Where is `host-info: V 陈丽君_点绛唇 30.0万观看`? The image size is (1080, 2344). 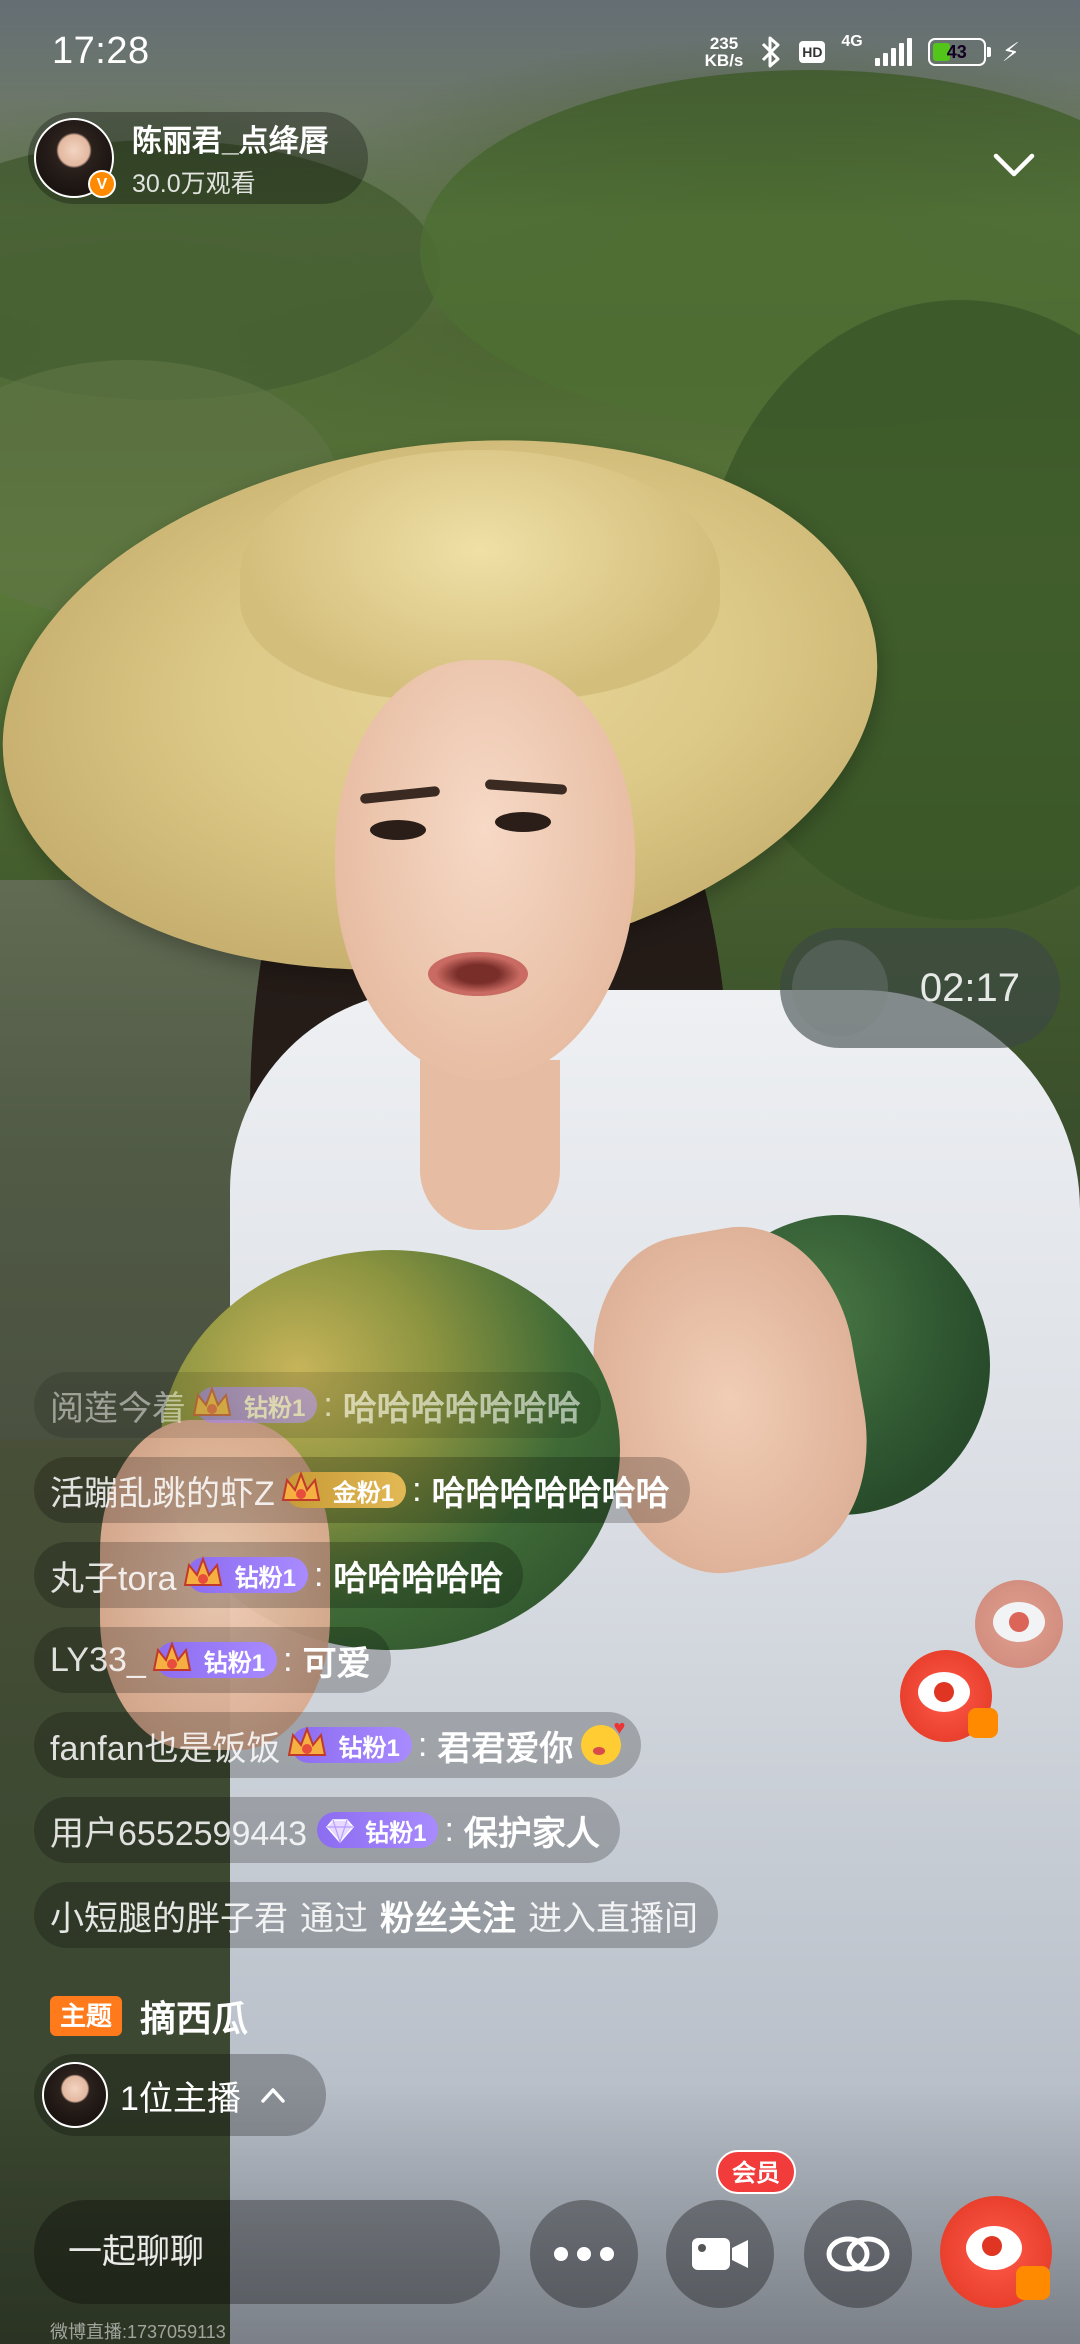 host-info: V 陈丽君_点绛唇 30.0万观看 is located at coordinates (198, 158).